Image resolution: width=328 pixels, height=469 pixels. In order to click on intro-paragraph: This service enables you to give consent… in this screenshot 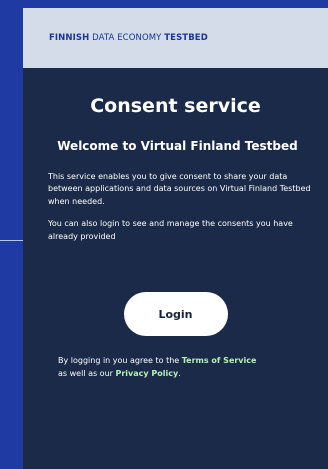, I will do `click(179, 189)`.